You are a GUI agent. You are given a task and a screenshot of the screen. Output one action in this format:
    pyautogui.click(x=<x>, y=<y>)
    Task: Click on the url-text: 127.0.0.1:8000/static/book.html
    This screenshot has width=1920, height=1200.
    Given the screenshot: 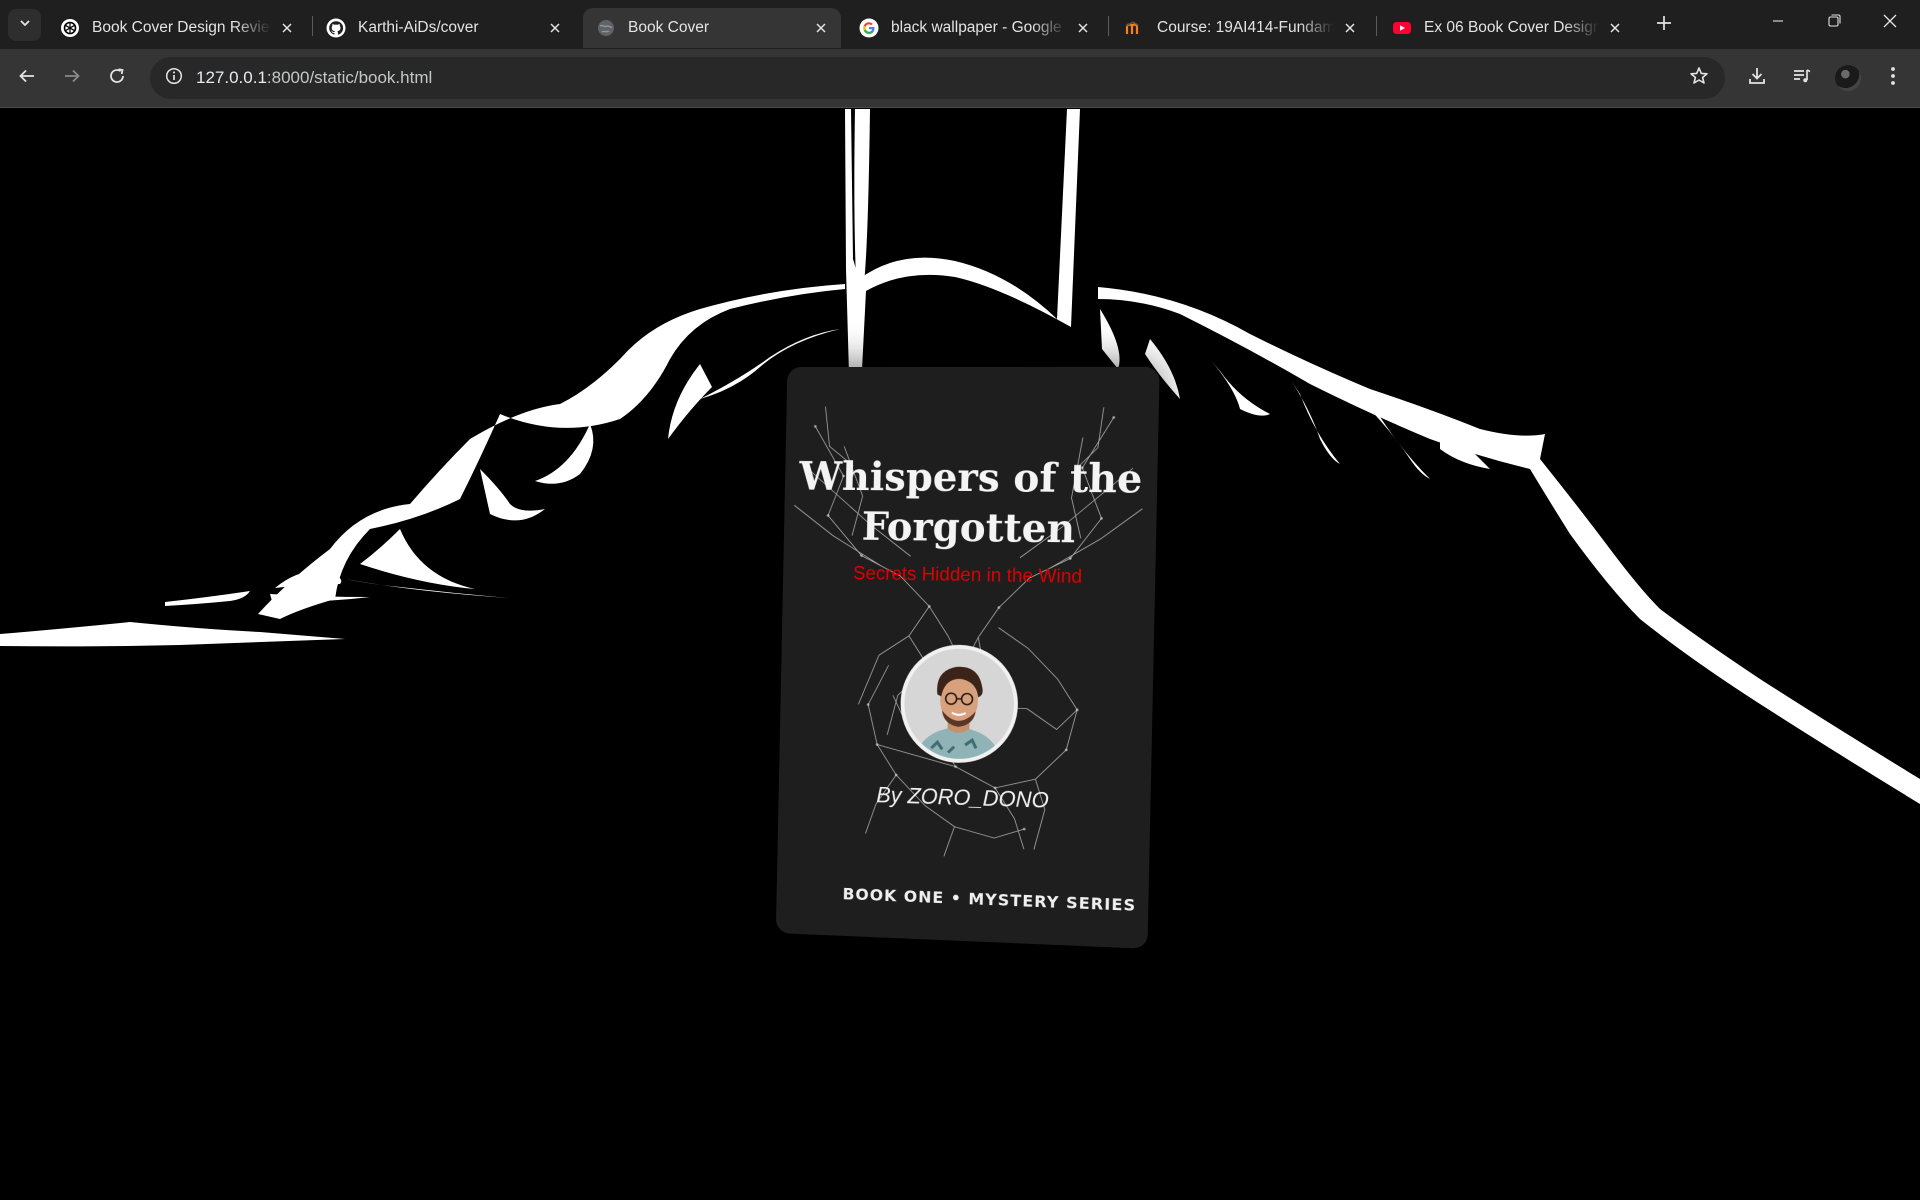 What is the action you would take?
    pyautogui.click(x=314, y=78)
    